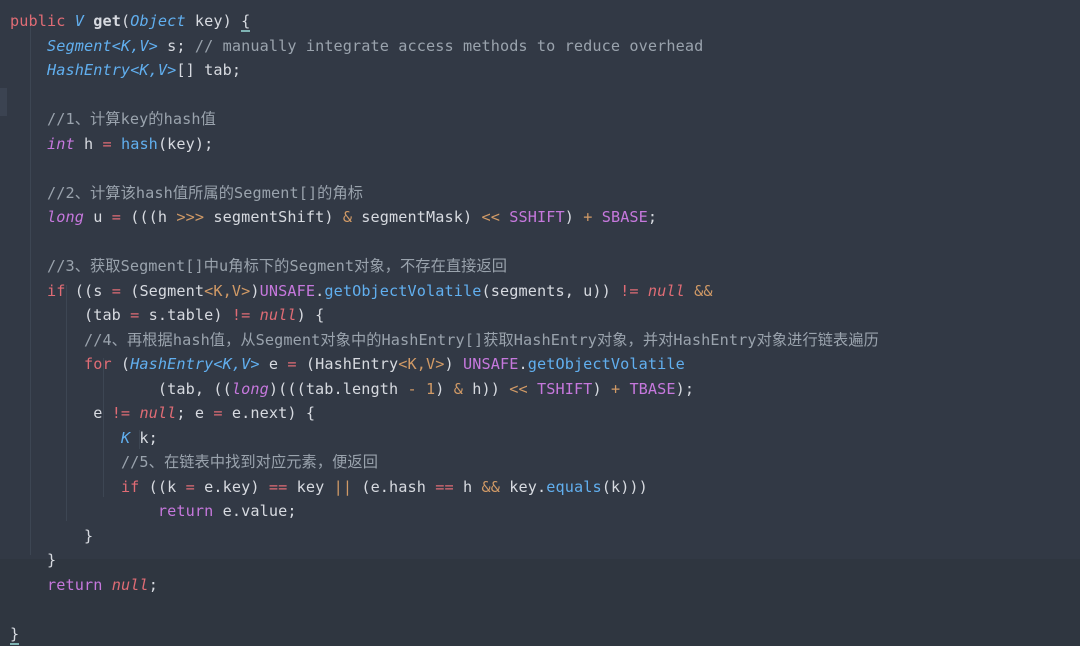 Image resolution: width=1080 pixels, height=646 pixels. What do you see at coordinates (139, 144) in the screenshot?
I see `code-token: hash` at bounding box center [139, 144].